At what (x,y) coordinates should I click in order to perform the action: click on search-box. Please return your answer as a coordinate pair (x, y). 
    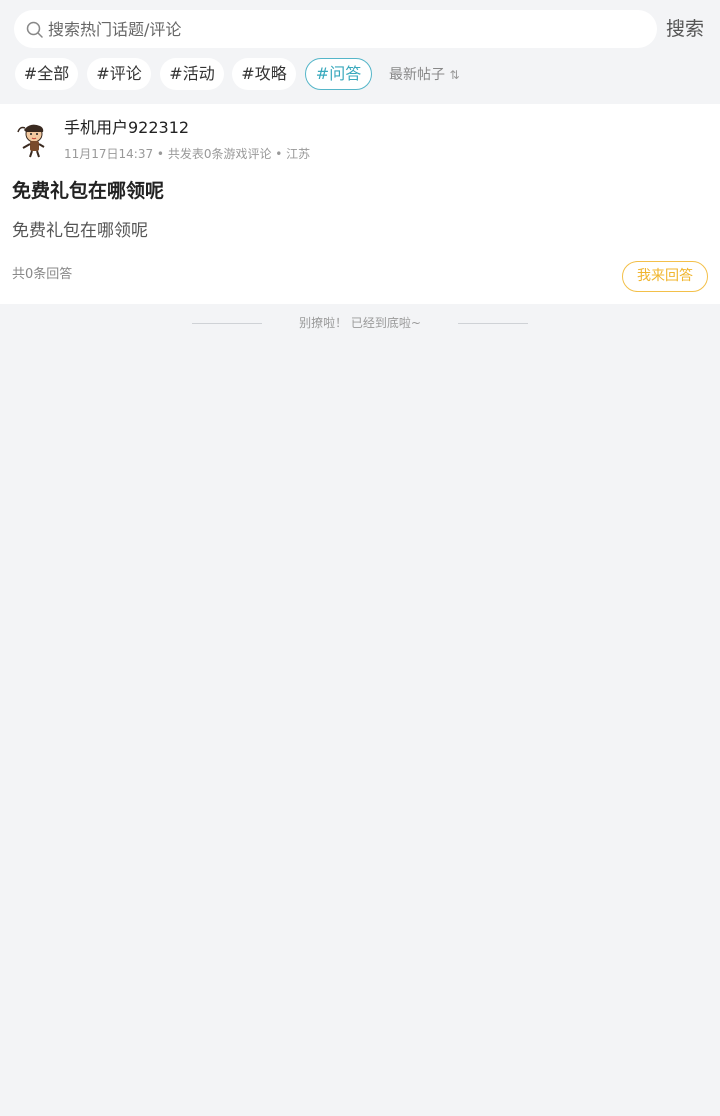
    Looking at the image, I should click on (335, 29).